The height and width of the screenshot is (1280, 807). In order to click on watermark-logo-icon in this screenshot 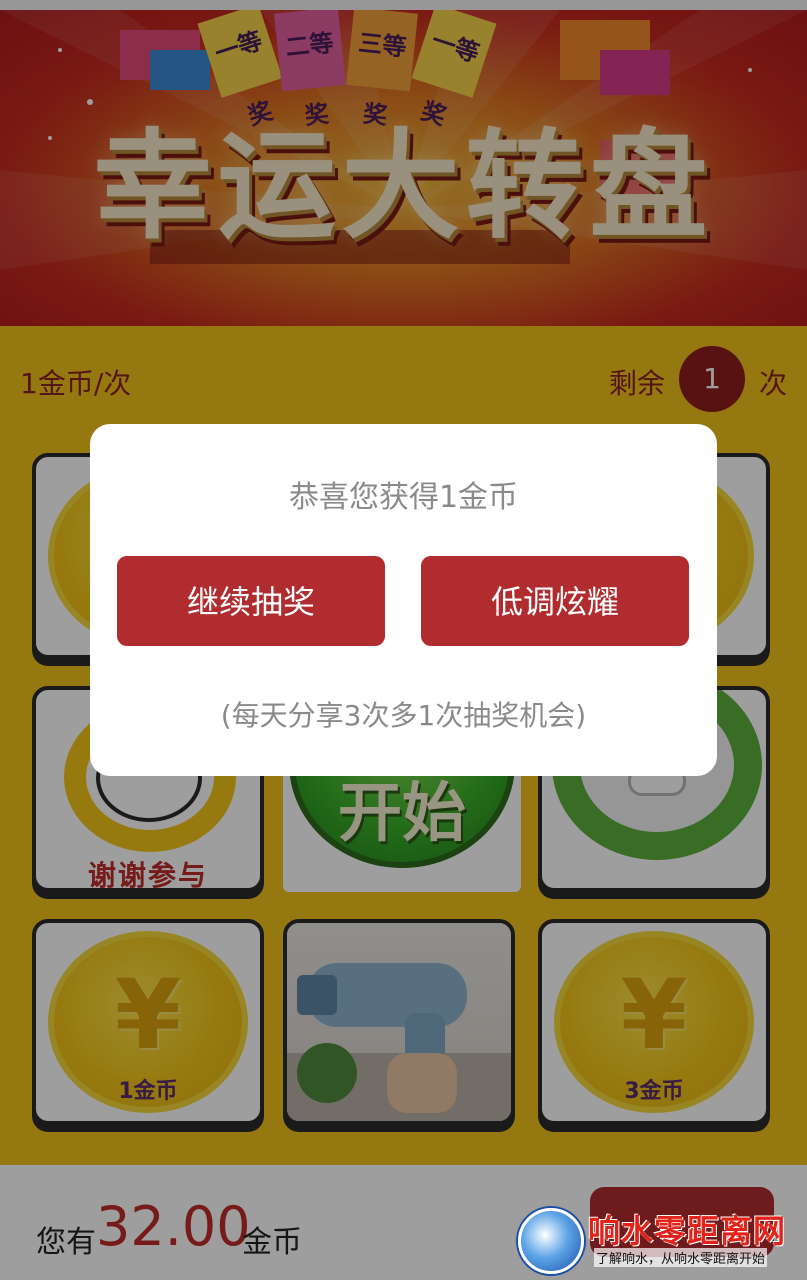, I will do `click(551, 1241)`.